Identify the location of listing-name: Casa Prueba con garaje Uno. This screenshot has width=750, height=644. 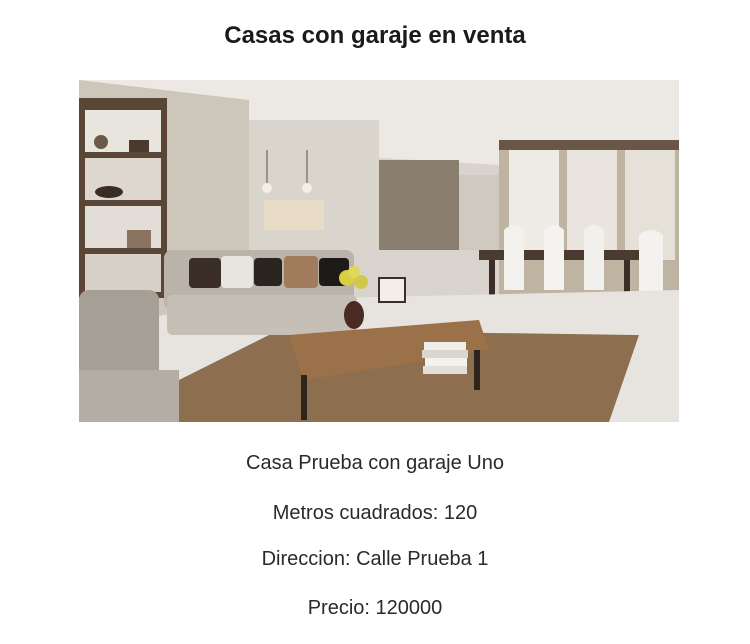
(375, 463).